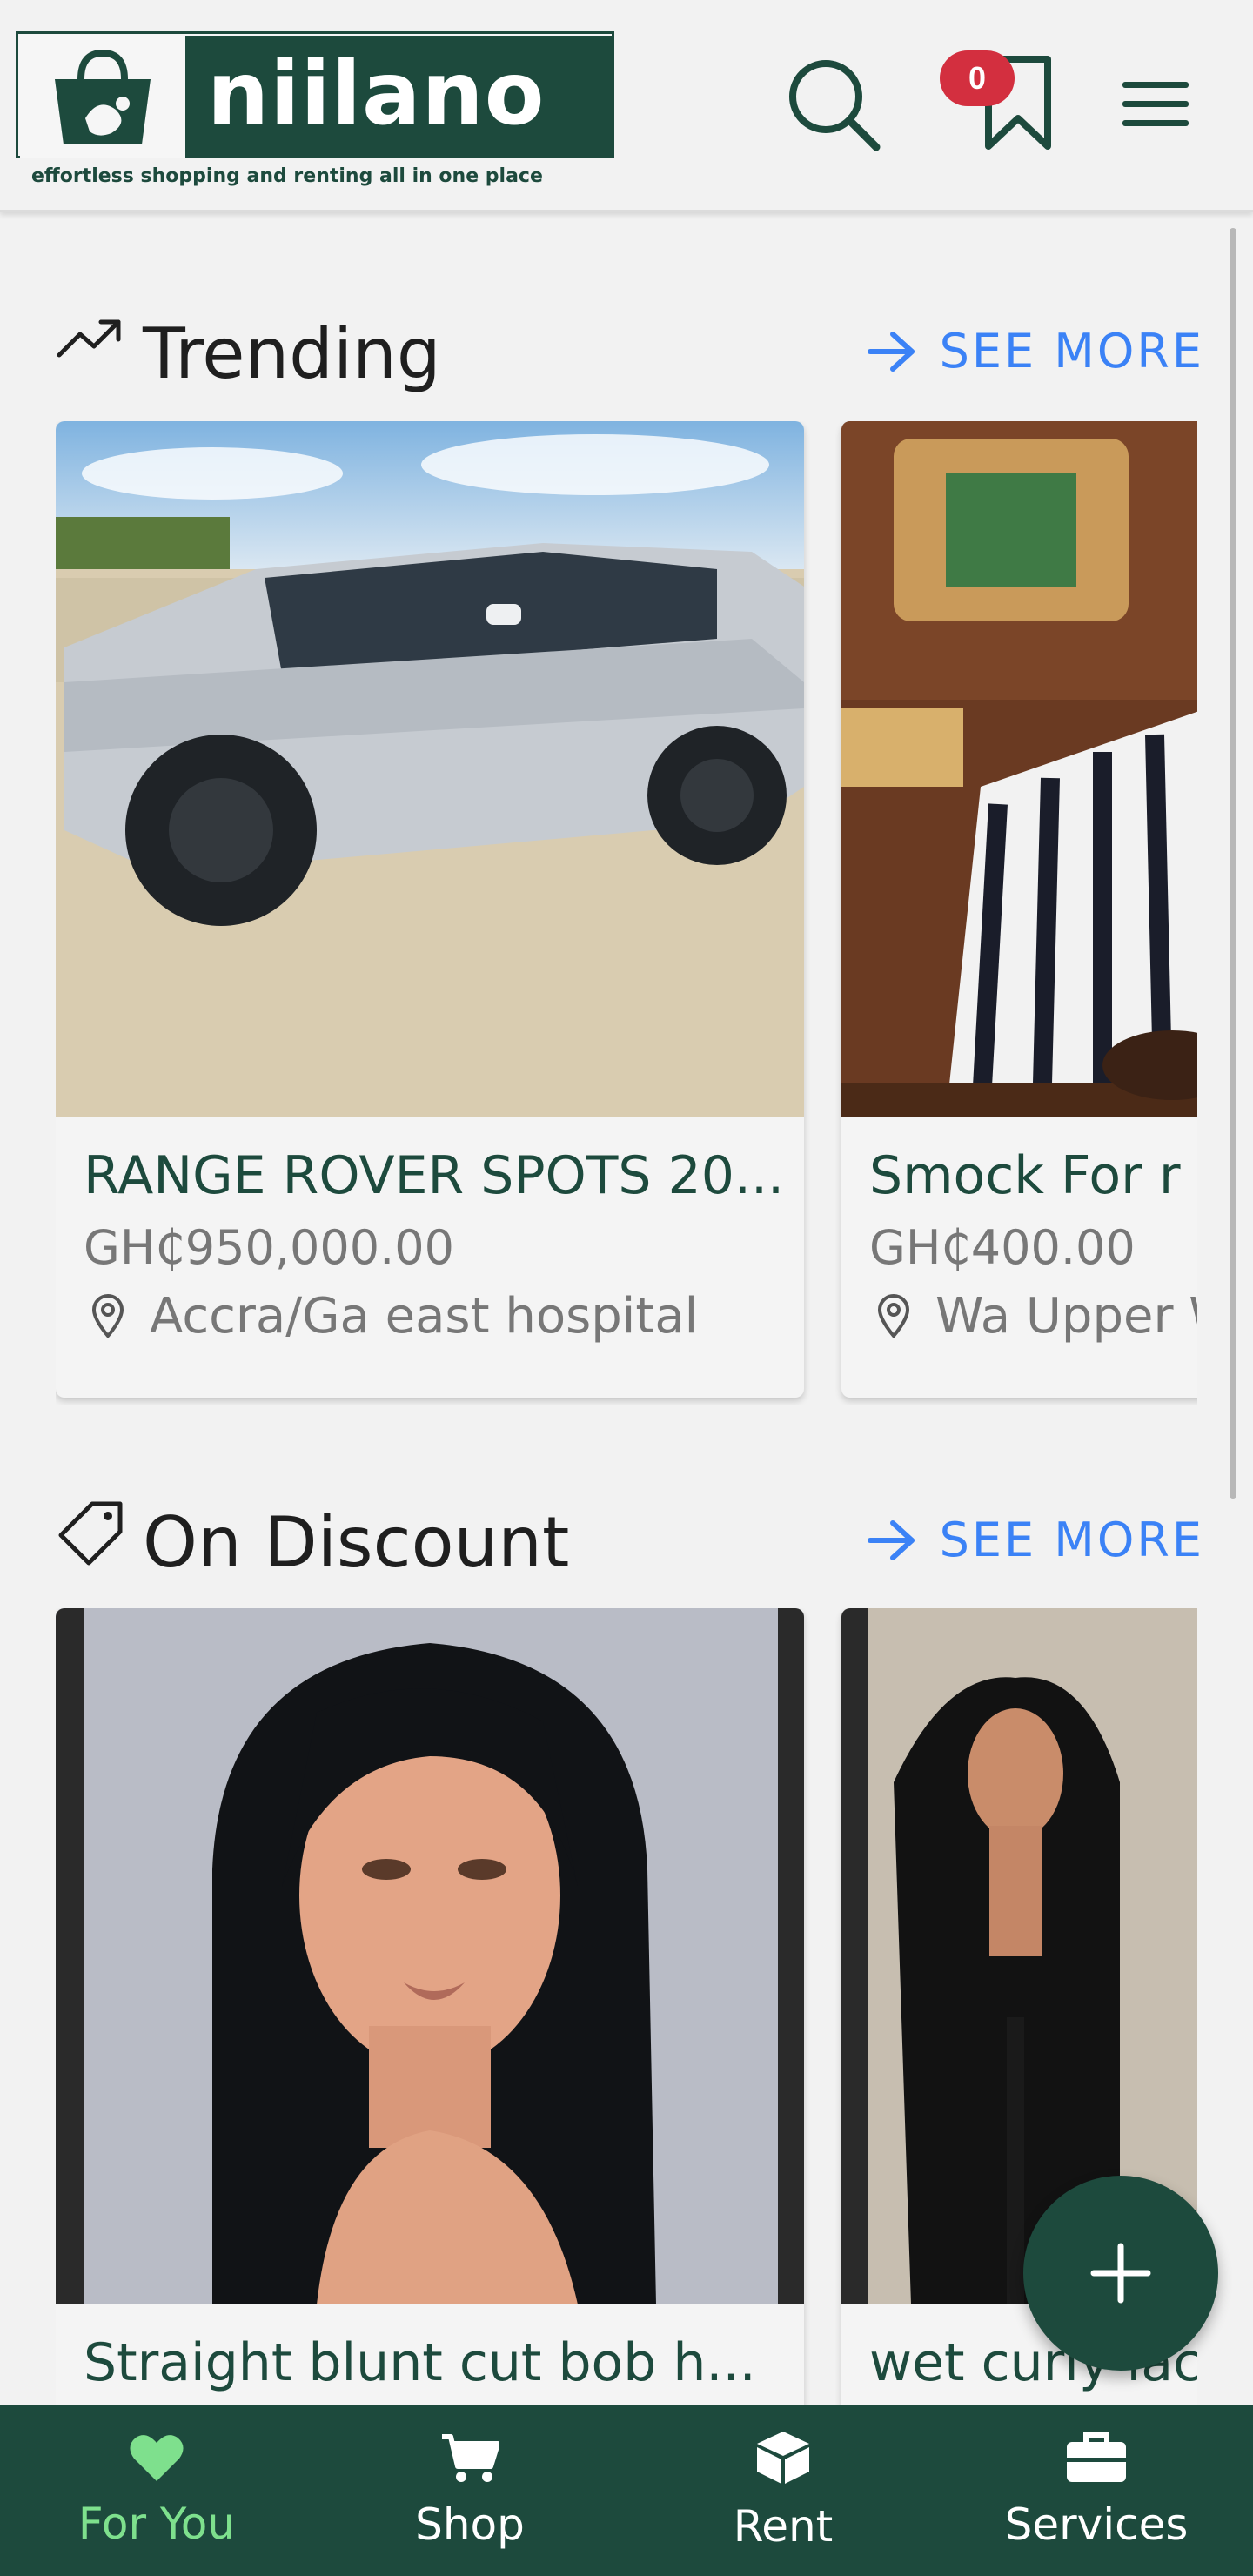  I want to click on heart-icon, so click(157, 2458).